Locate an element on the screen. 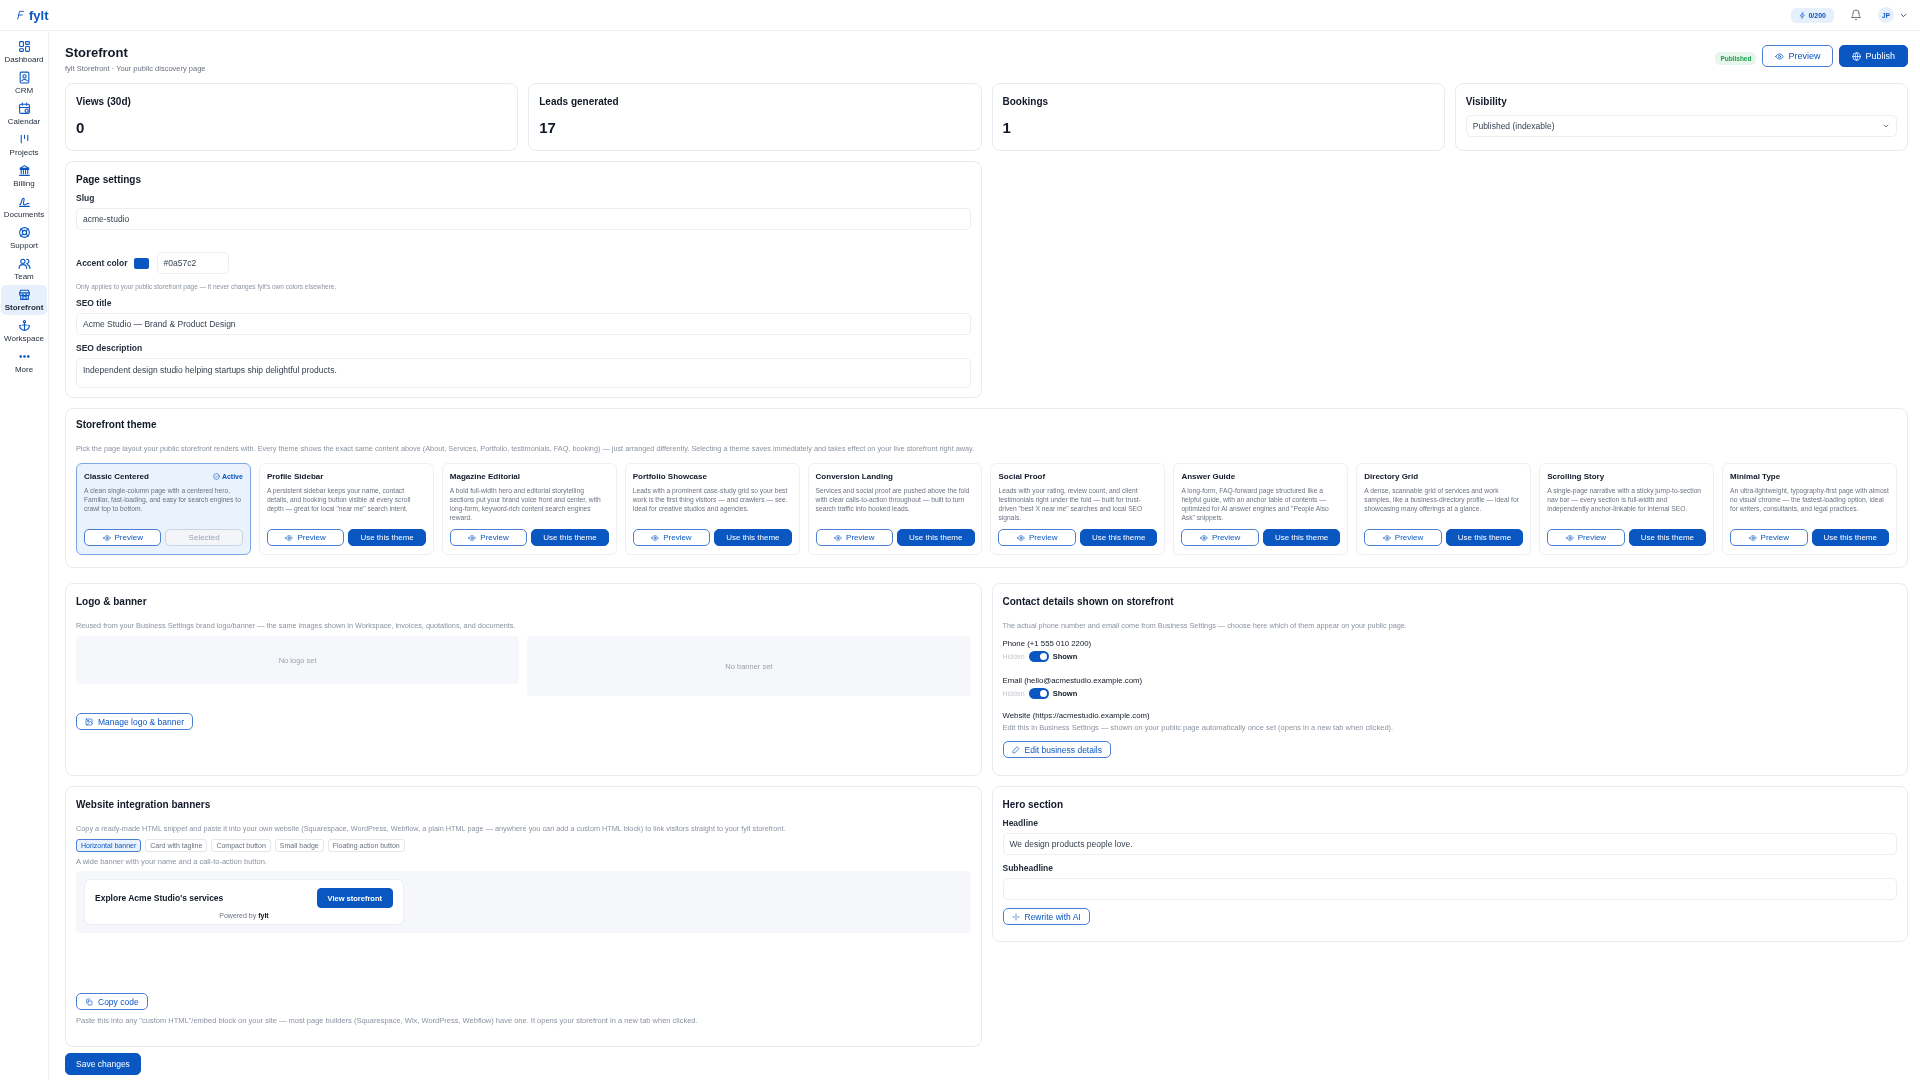 This screenshot has width=1920, height=1080. rewrite-ai-button: Rewrite with AI is located at coordinates (1046, 916).